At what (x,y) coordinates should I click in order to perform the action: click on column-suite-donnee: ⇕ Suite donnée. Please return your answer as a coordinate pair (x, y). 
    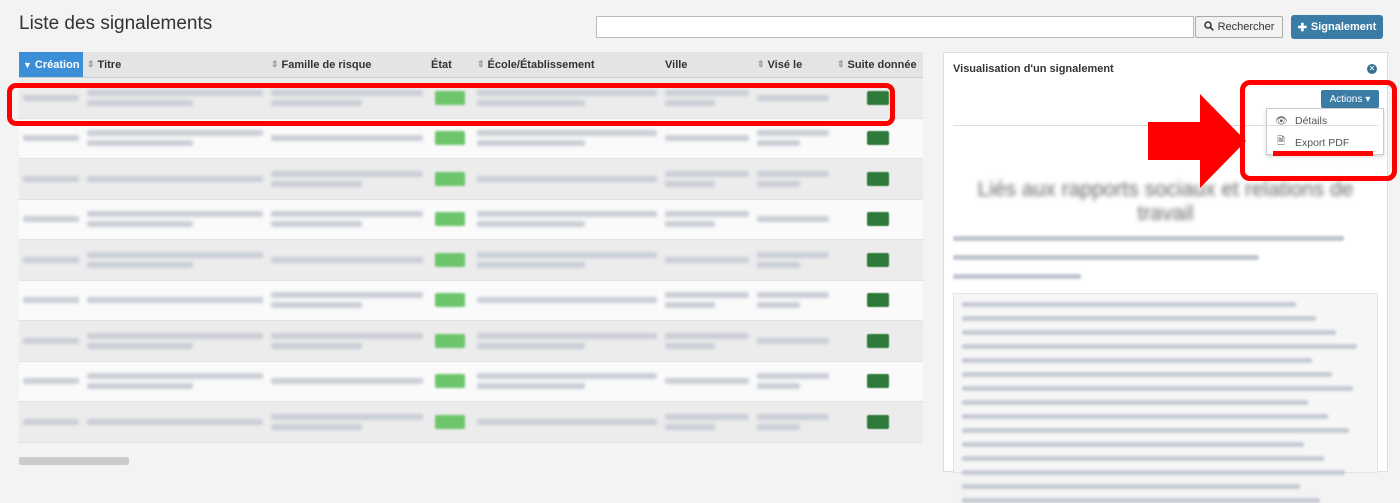
    Looking at the image, I should click on (878, 64).